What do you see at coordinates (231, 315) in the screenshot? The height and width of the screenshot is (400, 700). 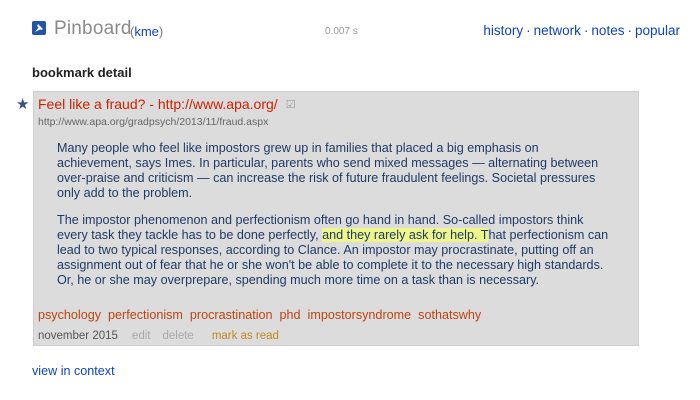 I see `tag-procrastination: procrastination` at bounding box center [231, 315].